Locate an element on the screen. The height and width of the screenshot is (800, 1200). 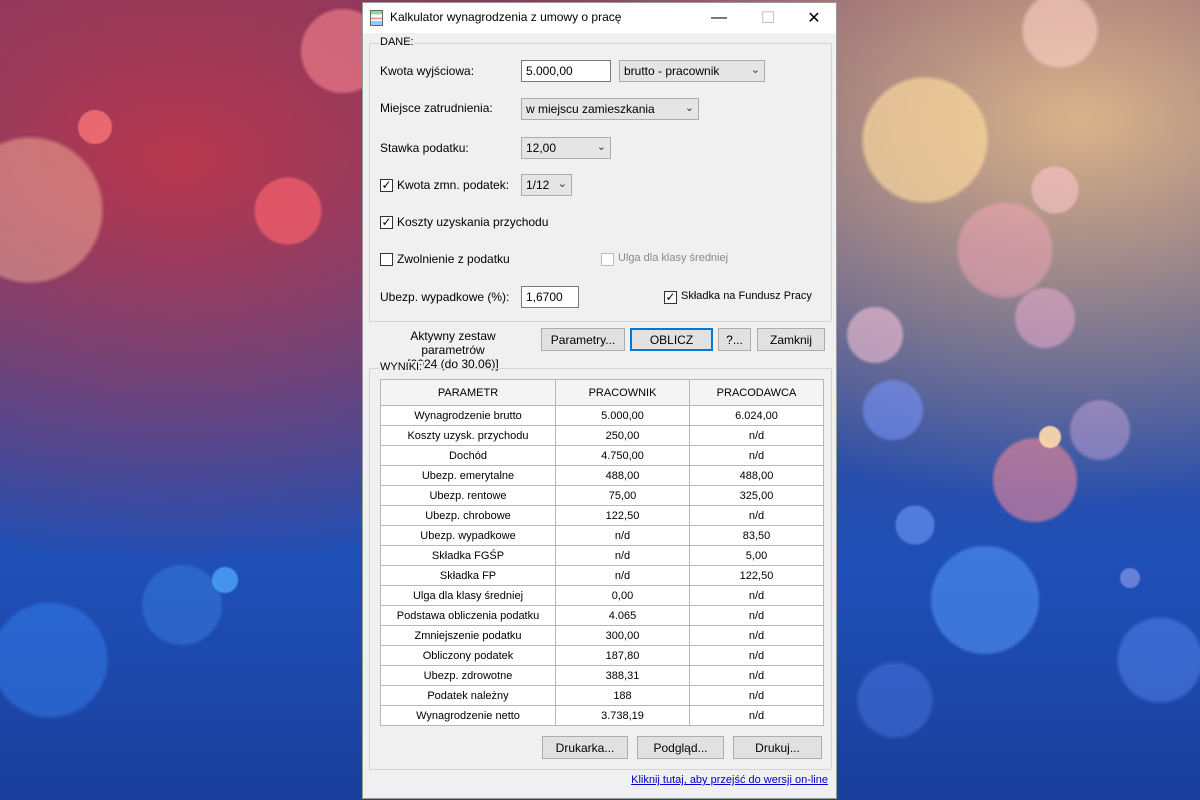
wyniki-group-label: WYNIKI: is located at coordinates (401, 367).